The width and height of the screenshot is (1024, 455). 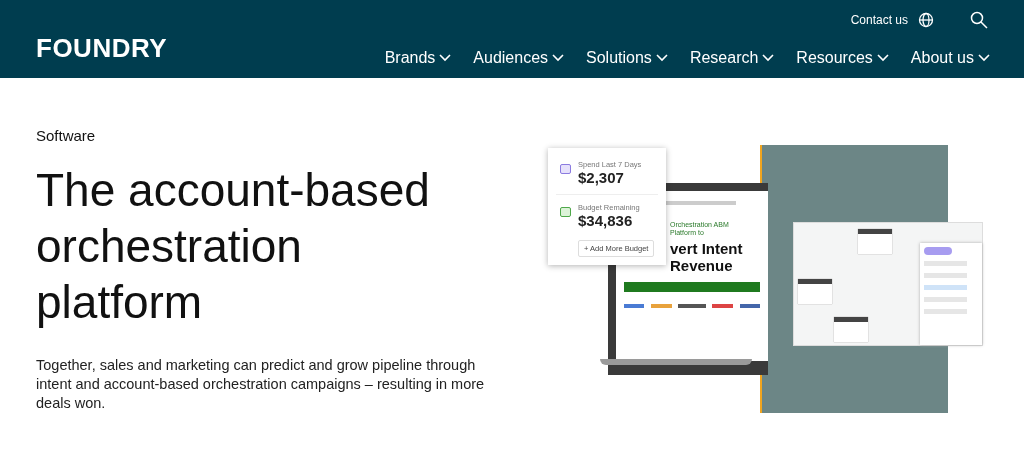 What do you see at coordinates (842, 58) in the screenshot?
I see `nav-menu-item: Resources` at bounding box center [842, 58].